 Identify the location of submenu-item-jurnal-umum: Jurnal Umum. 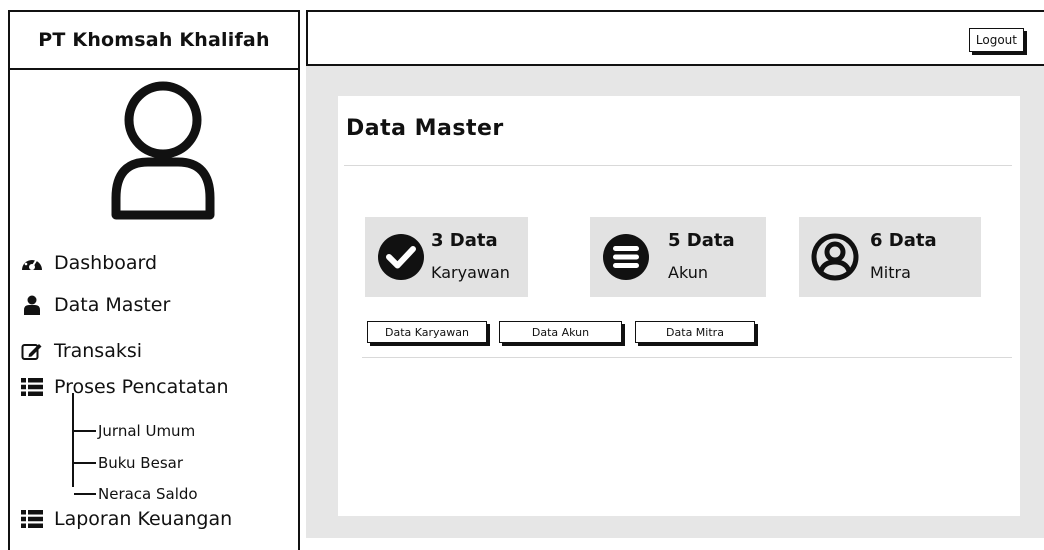
(134, 431).